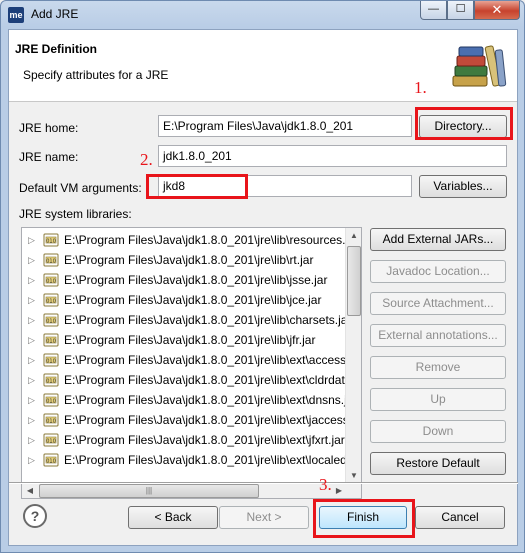 The height and width of the screenshot is (553, 525). Describe the element at coordinates (353, 356) in the screenshot. I see `vertical-scrollbar: ▲ ▼` at that location.